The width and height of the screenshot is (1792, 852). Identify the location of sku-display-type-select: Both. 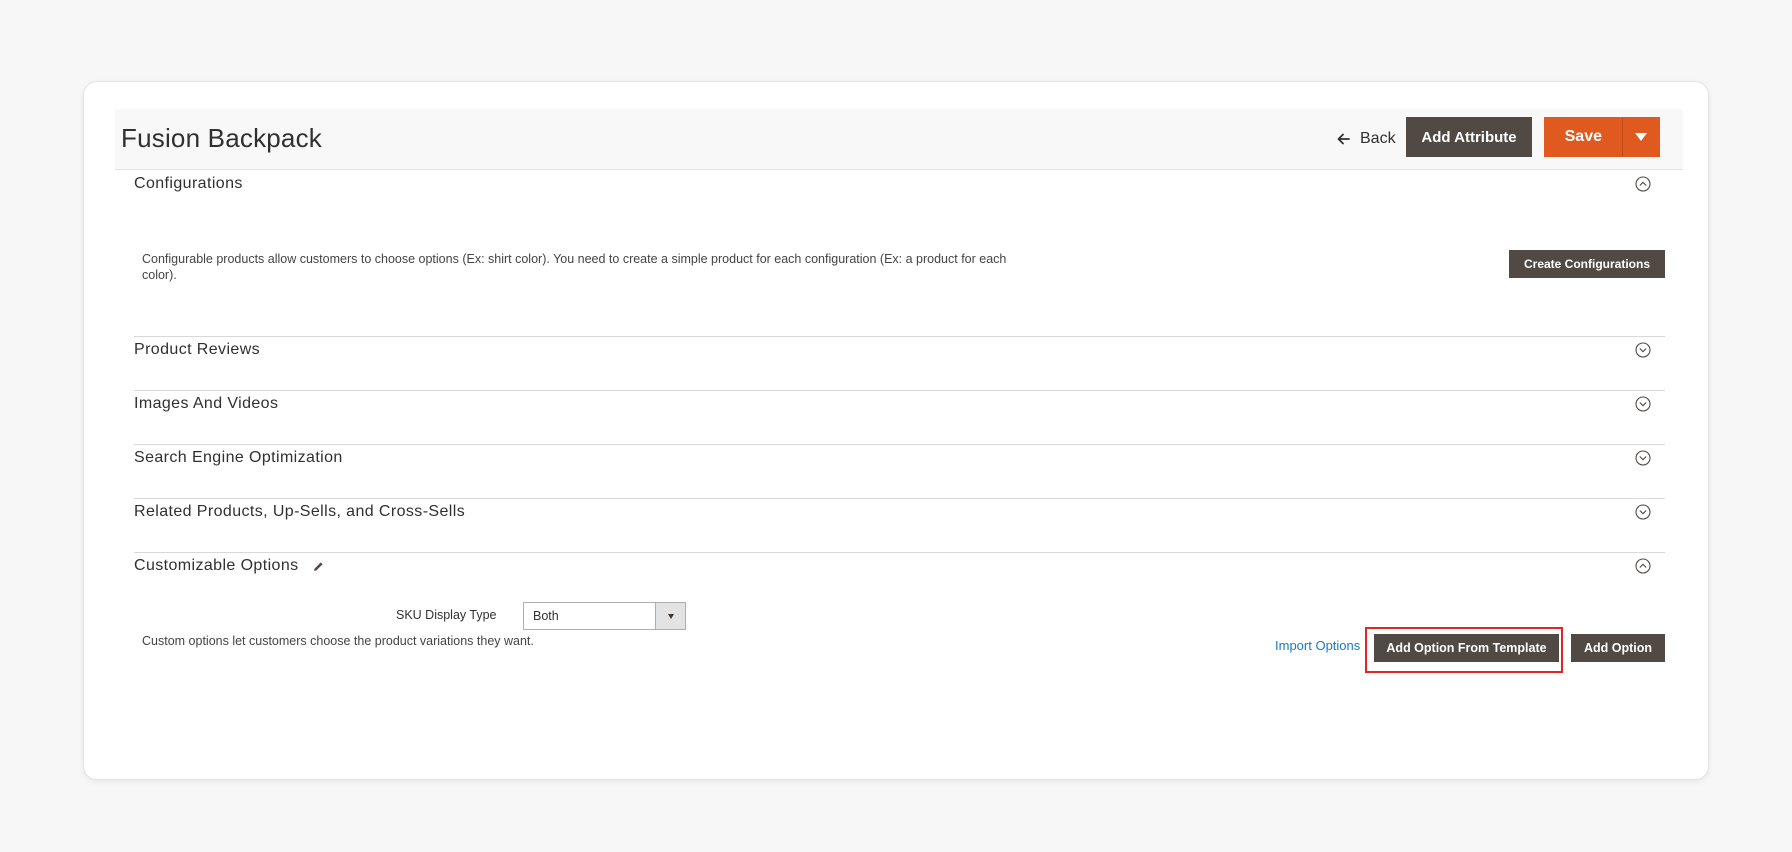
(604, 616).